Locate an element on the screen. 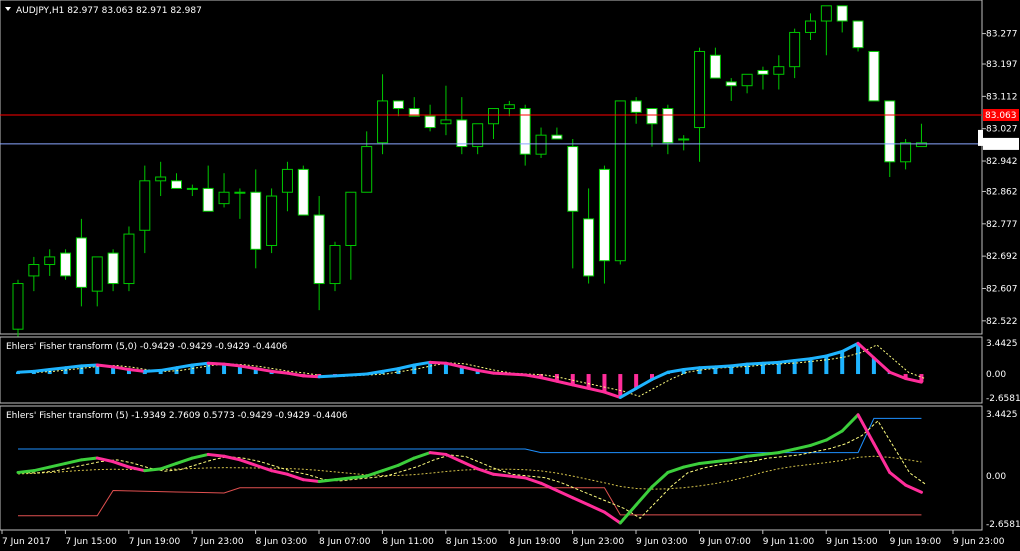  time-tick-label: 9 Jun 11:00 is located at coordinates (789, 542).